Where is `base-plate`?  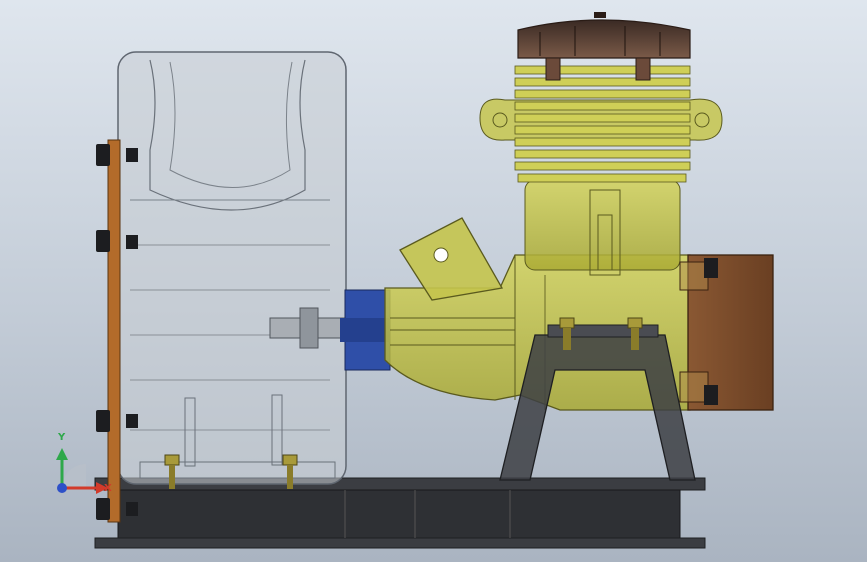
base-plate is located at coordinates (400, 513).